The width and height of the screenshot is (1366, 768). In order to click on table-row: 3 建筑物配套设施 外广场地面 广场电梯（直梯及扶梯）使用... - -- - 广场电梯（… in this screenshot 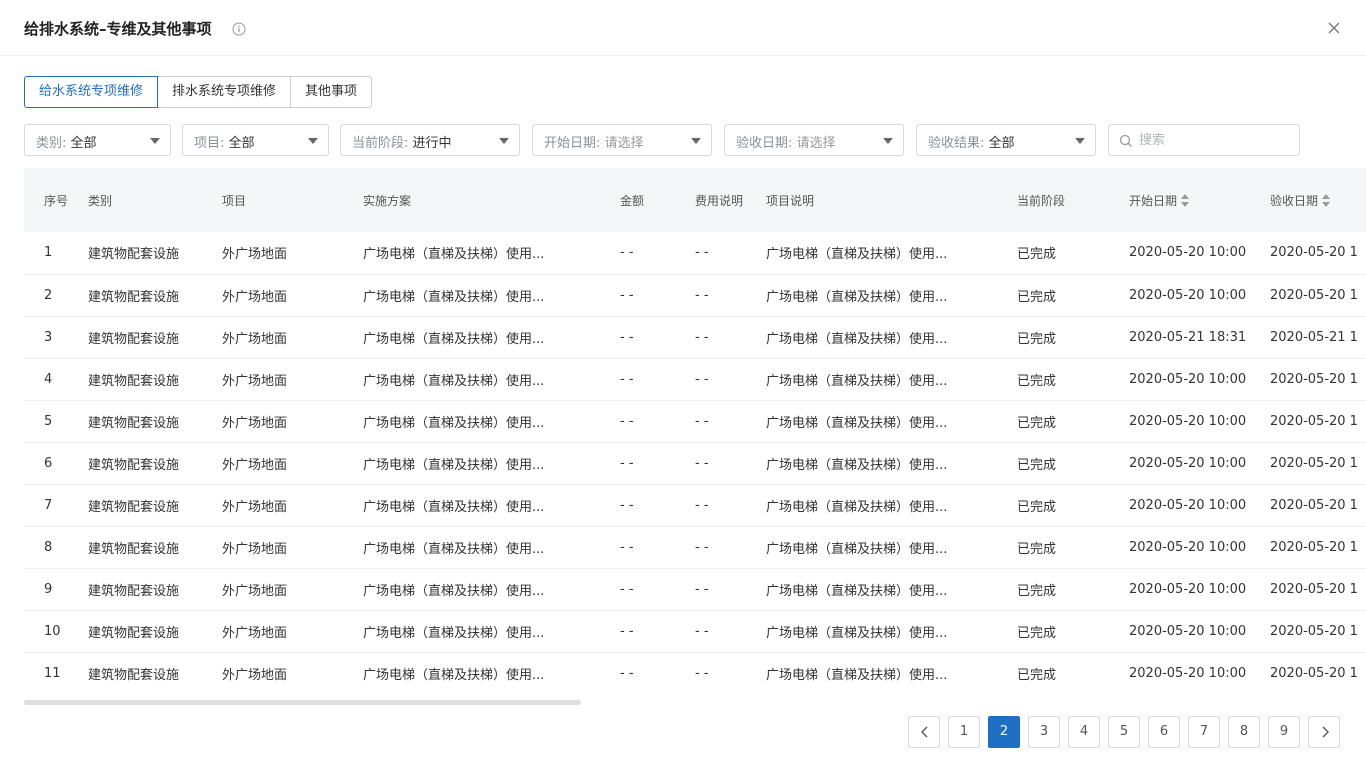, I will do `click(695, 337)`.